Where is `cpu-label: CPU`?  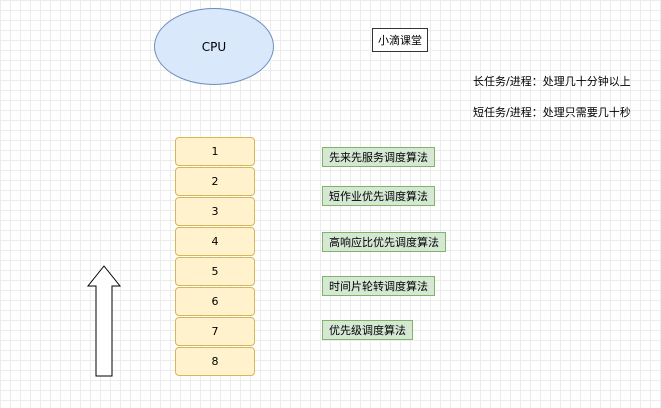
cpu-label: CPU is located at coordinates (214, 46).